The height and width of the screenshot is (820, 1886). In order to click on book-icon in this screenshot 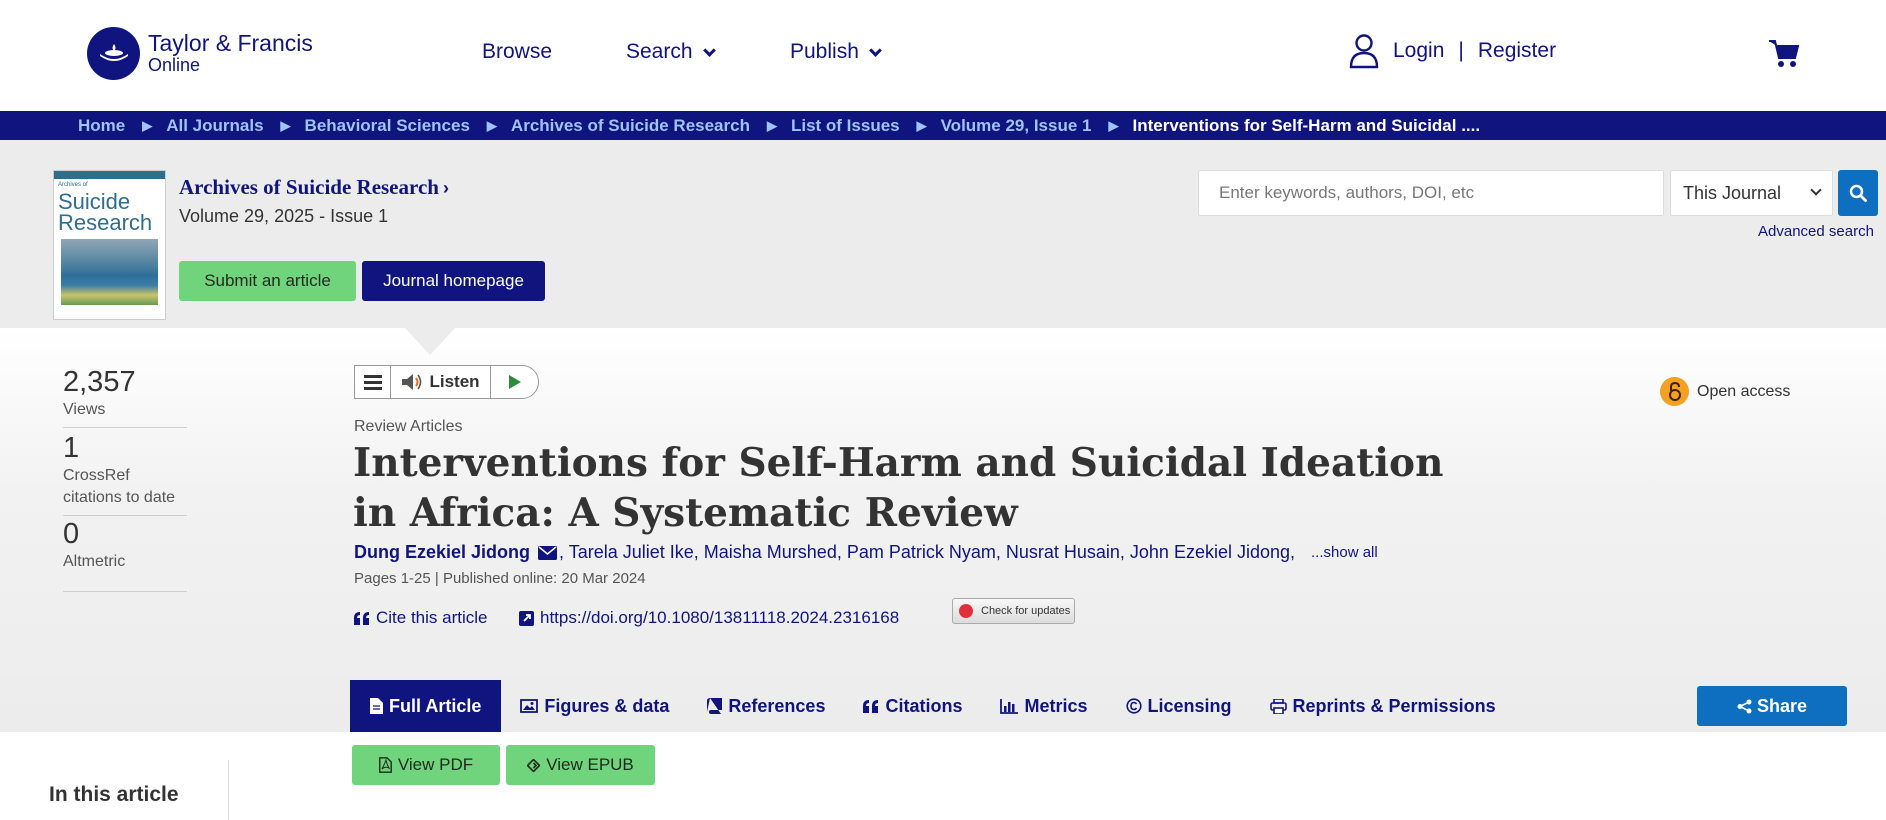, I will do `click(715, 706)`.